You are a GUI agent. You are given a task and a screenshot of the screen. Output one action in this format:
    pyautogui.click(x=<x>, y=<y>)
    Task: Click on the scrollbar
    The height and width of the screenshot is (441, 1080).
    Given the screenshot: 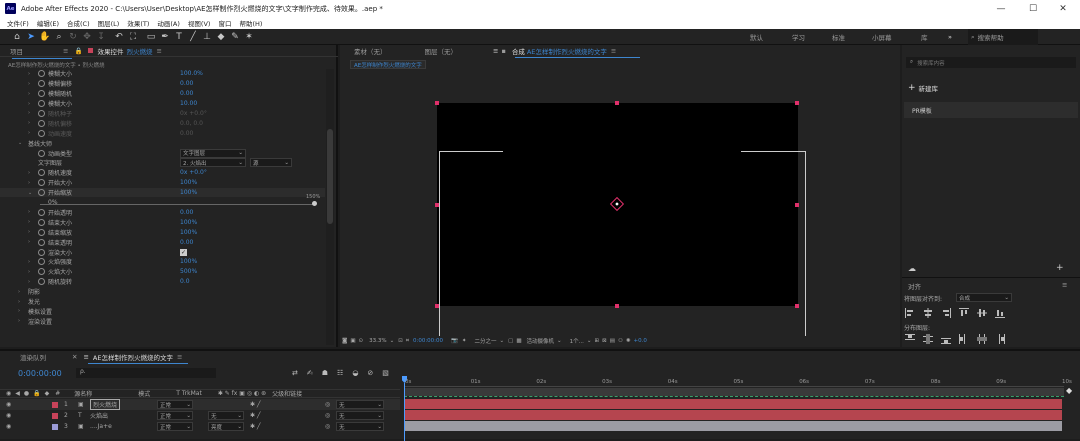 What is the action you would take?
    pyautogui.click(x=330, y=207)
    